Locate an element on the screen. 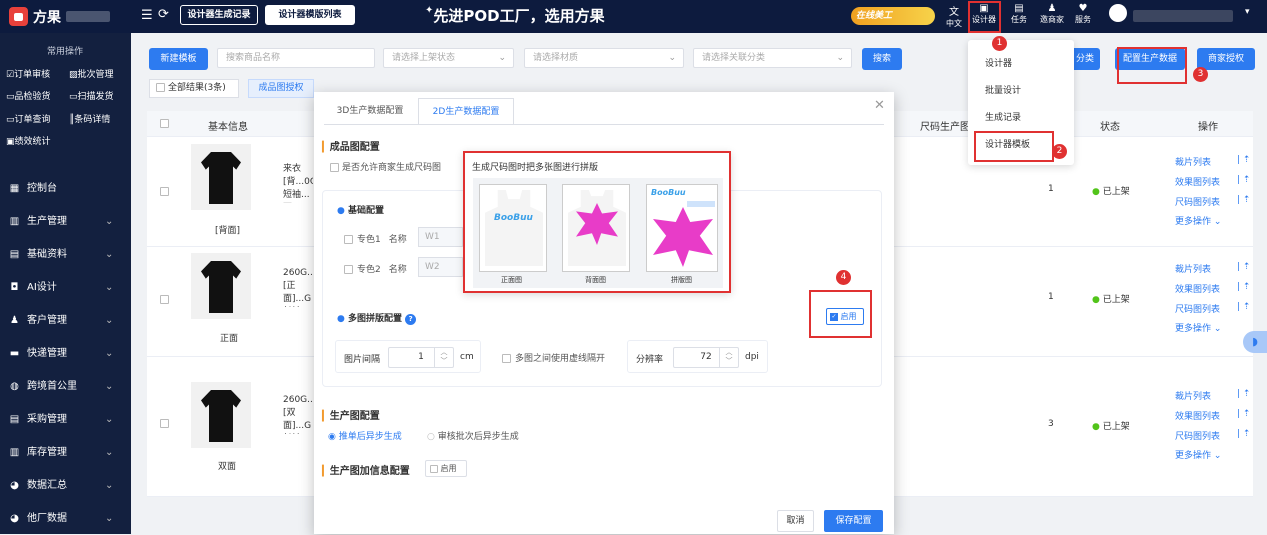  nav-data-summary: ◕ 数据汇总 ⌄ is located at coordinates (65, 485).